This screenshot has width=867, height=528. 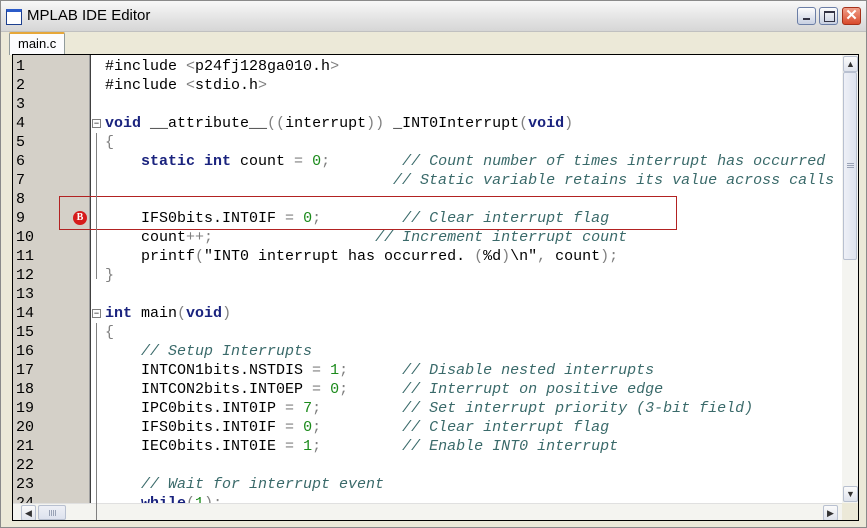 I want to click on line-number: 1, so click(x=20, y=66).